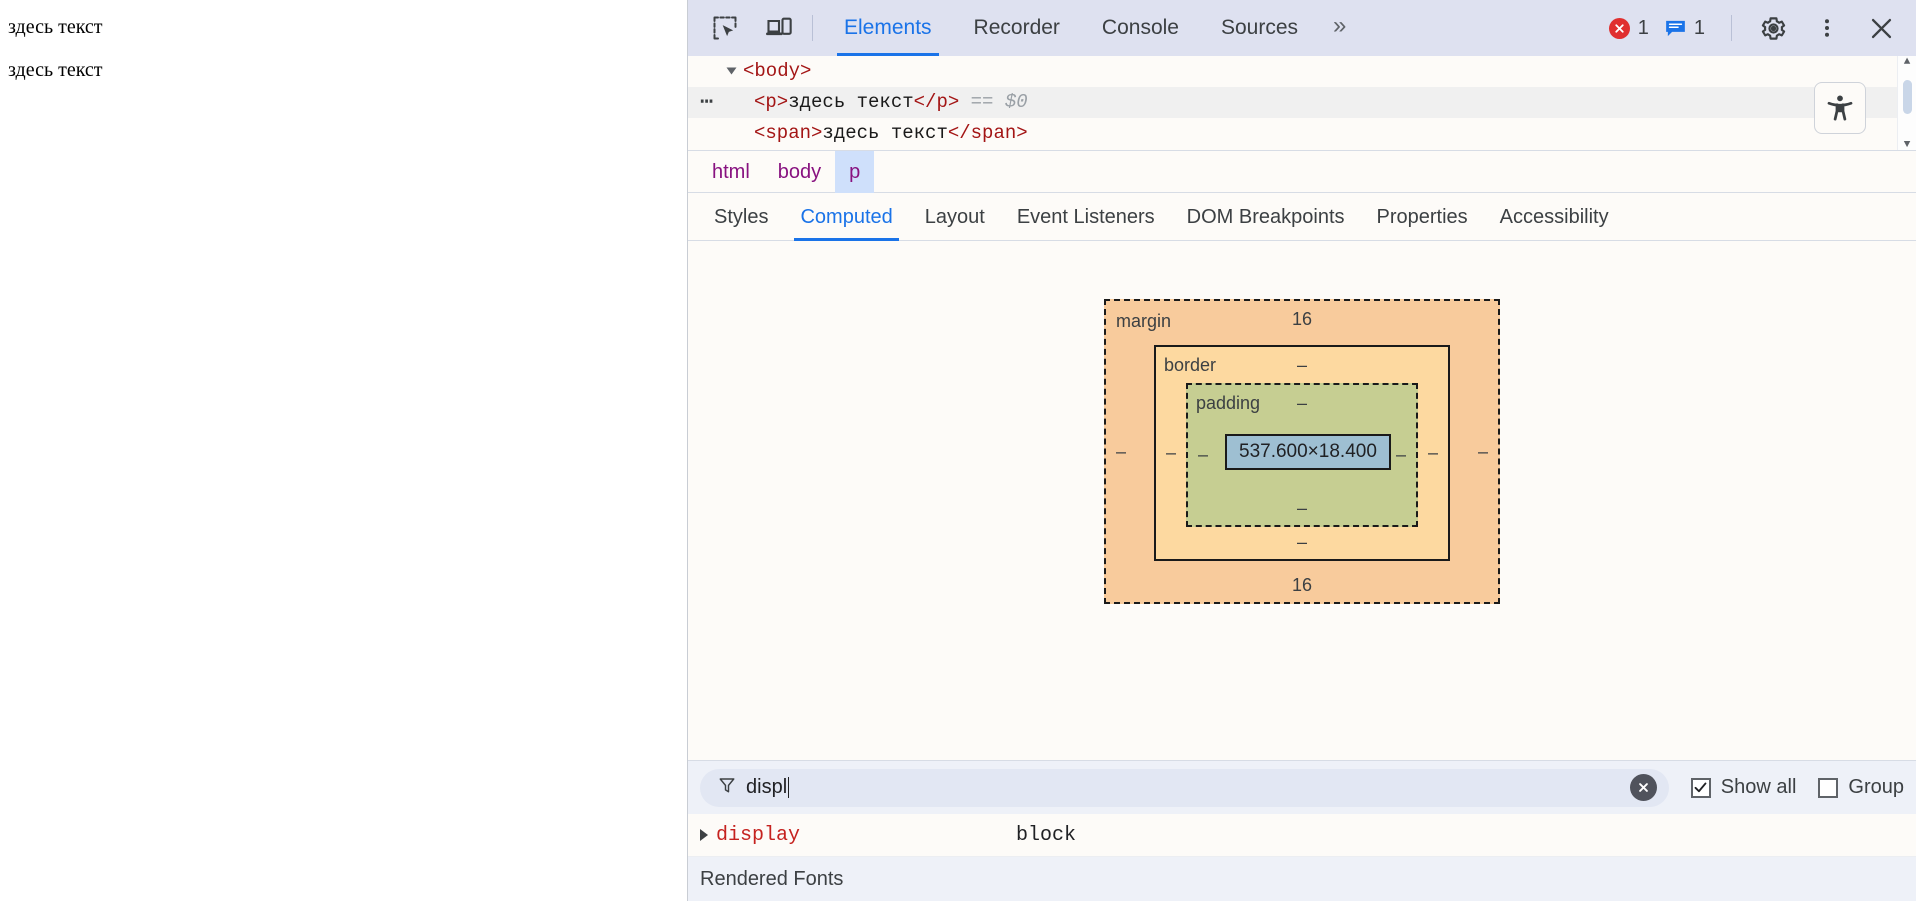  Describe the element at coordinates (846, 217) in the screenshot. I see `tab-computed: Computed` at that location.